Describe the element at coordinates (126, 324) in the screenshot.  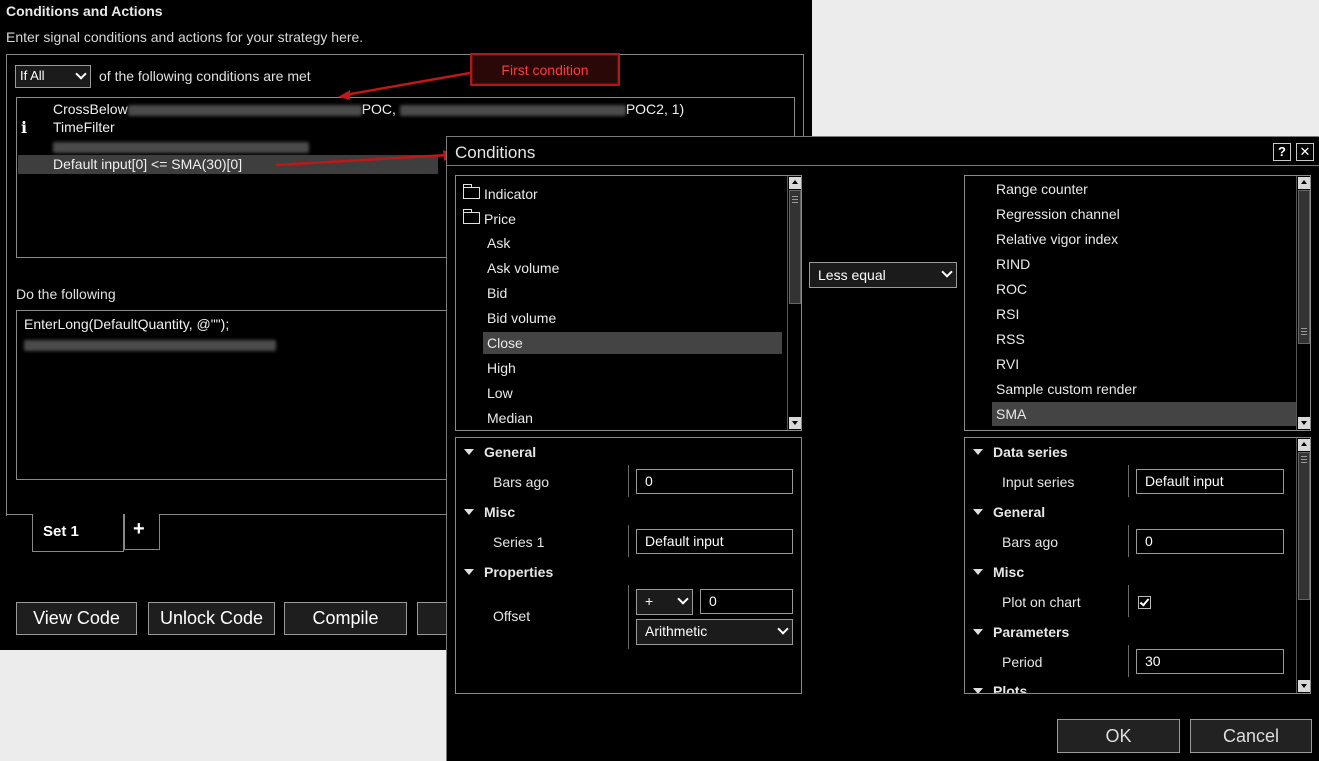
I see `action-row: EnterLong(DefaultQuantity, @"");` at that location.